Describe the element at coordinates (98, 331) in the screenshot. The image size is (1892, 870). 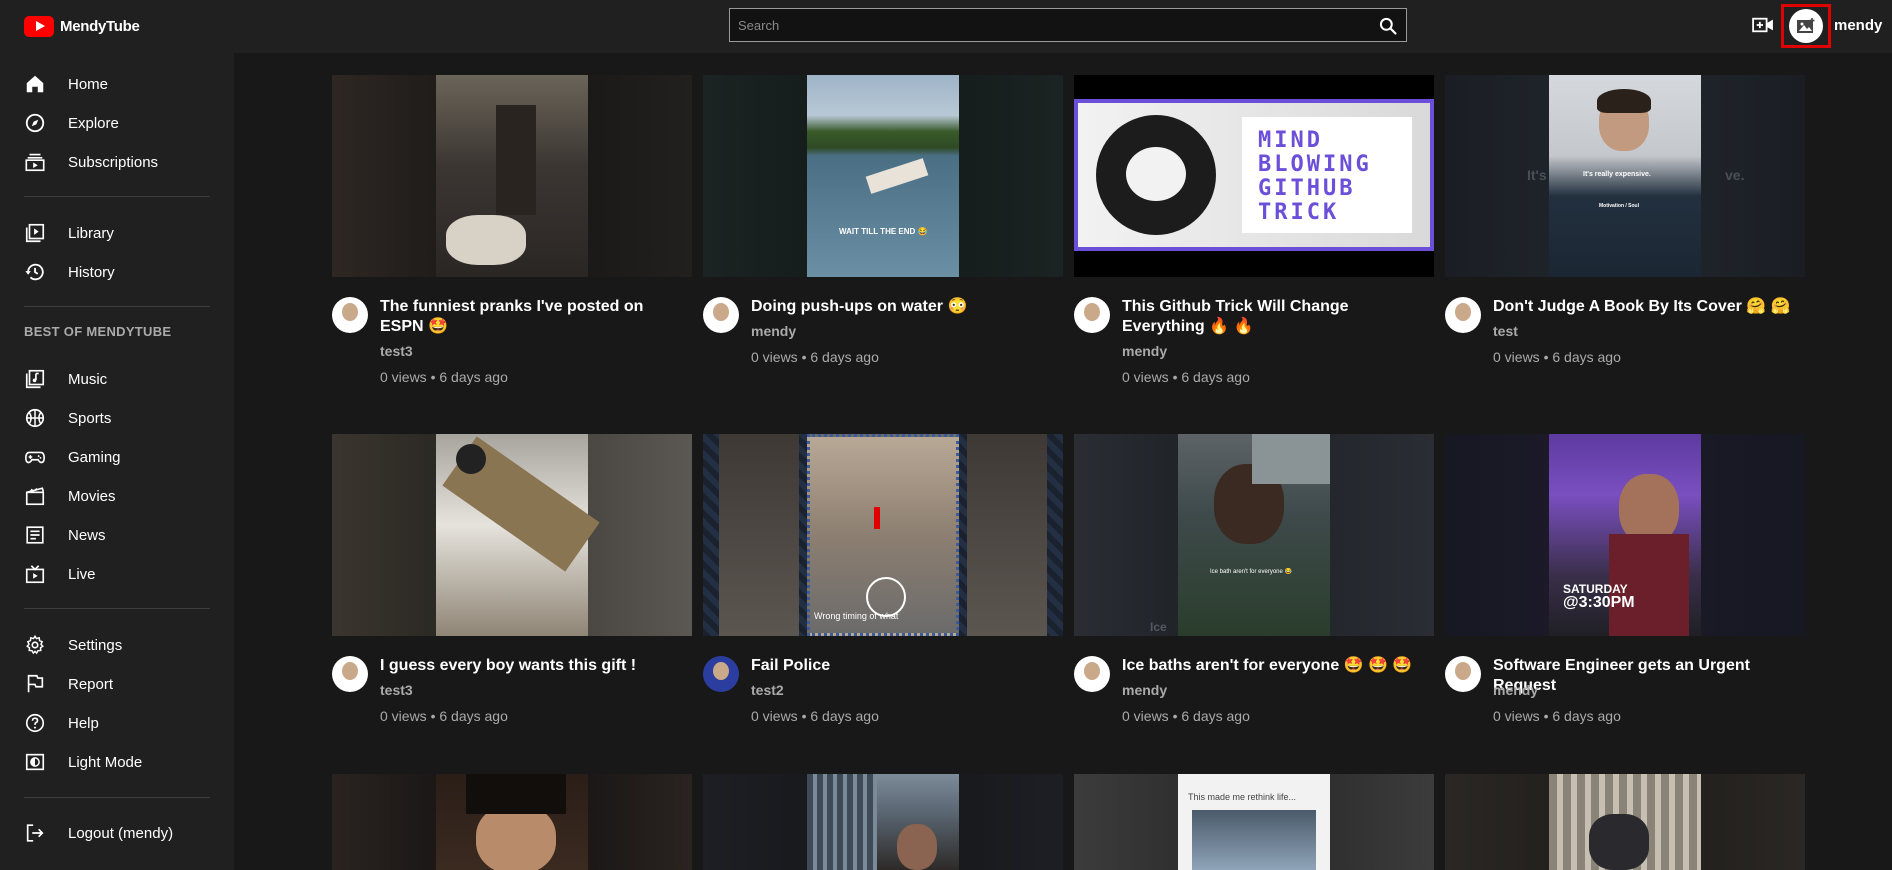
I see `sidebar-section-title: BEST OF MENDYTUBE` at that location.